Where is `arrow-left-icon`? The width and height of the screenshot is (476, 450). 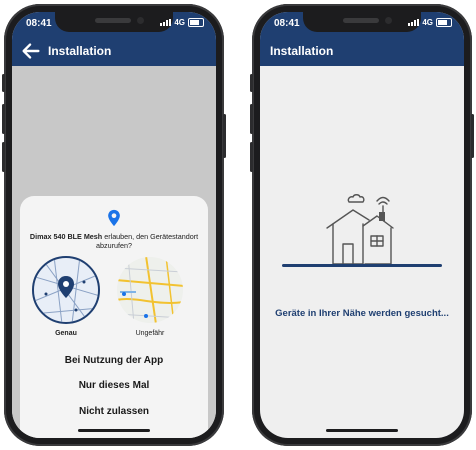 arrow-left-icon is located at coordinates (31, 51).